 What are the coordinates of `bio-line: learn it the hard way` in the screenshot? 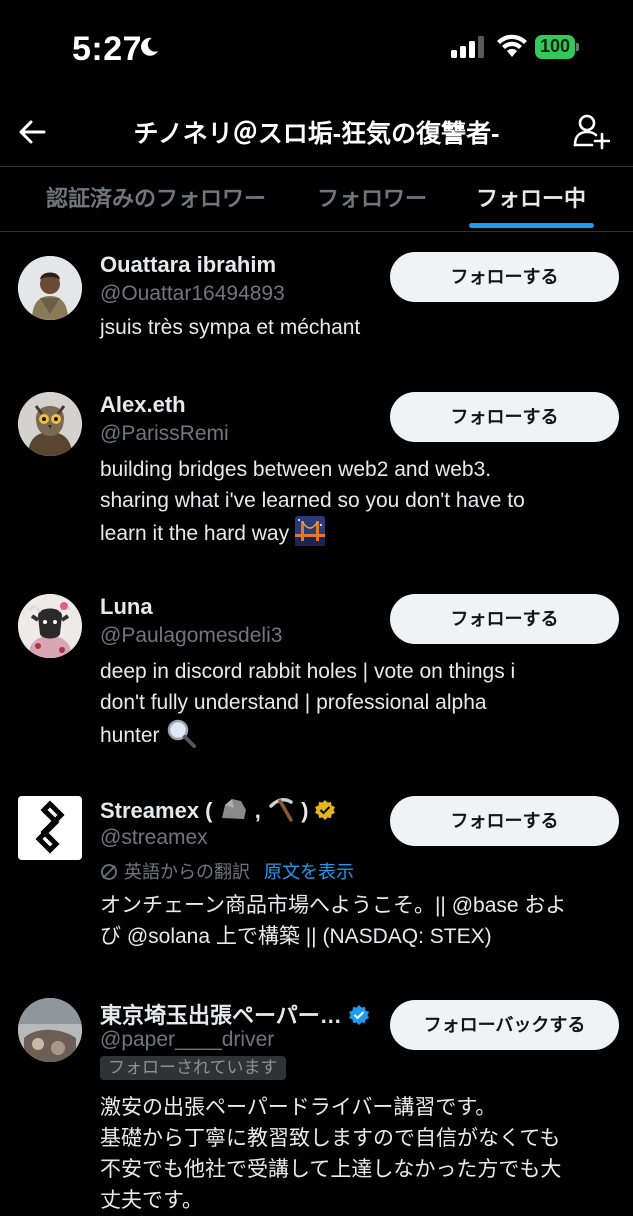 It's located at (195, 533).